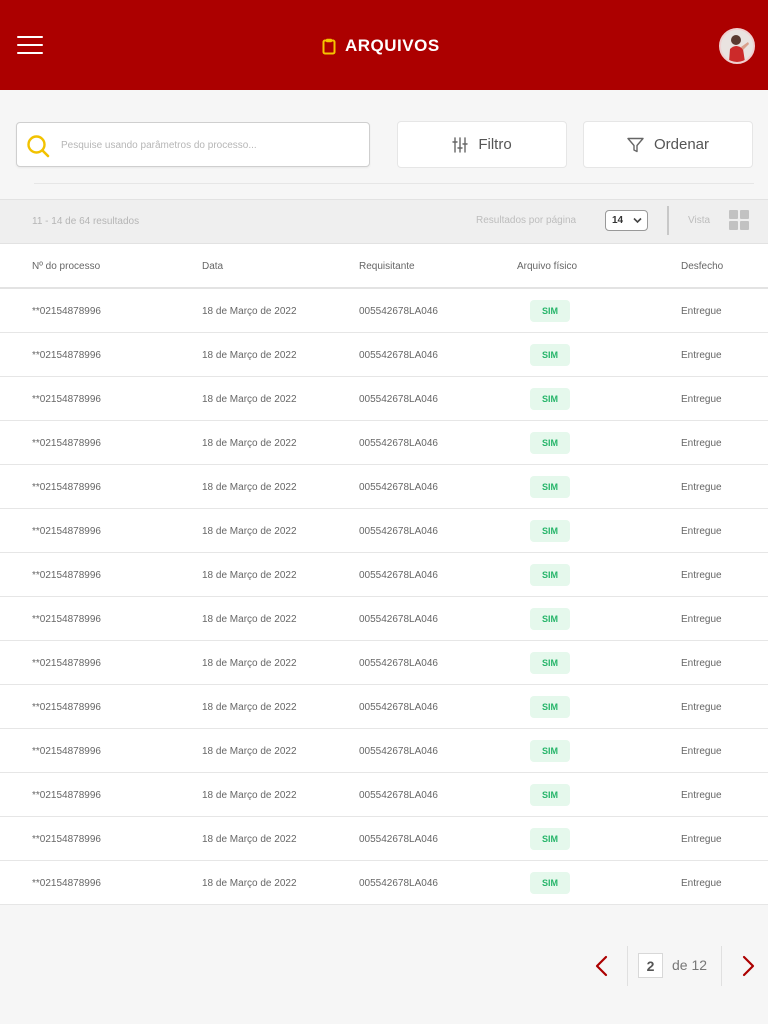 This screenshot has width=768, height=1024. I want to click on clipboard-icon, so click(329, 46).